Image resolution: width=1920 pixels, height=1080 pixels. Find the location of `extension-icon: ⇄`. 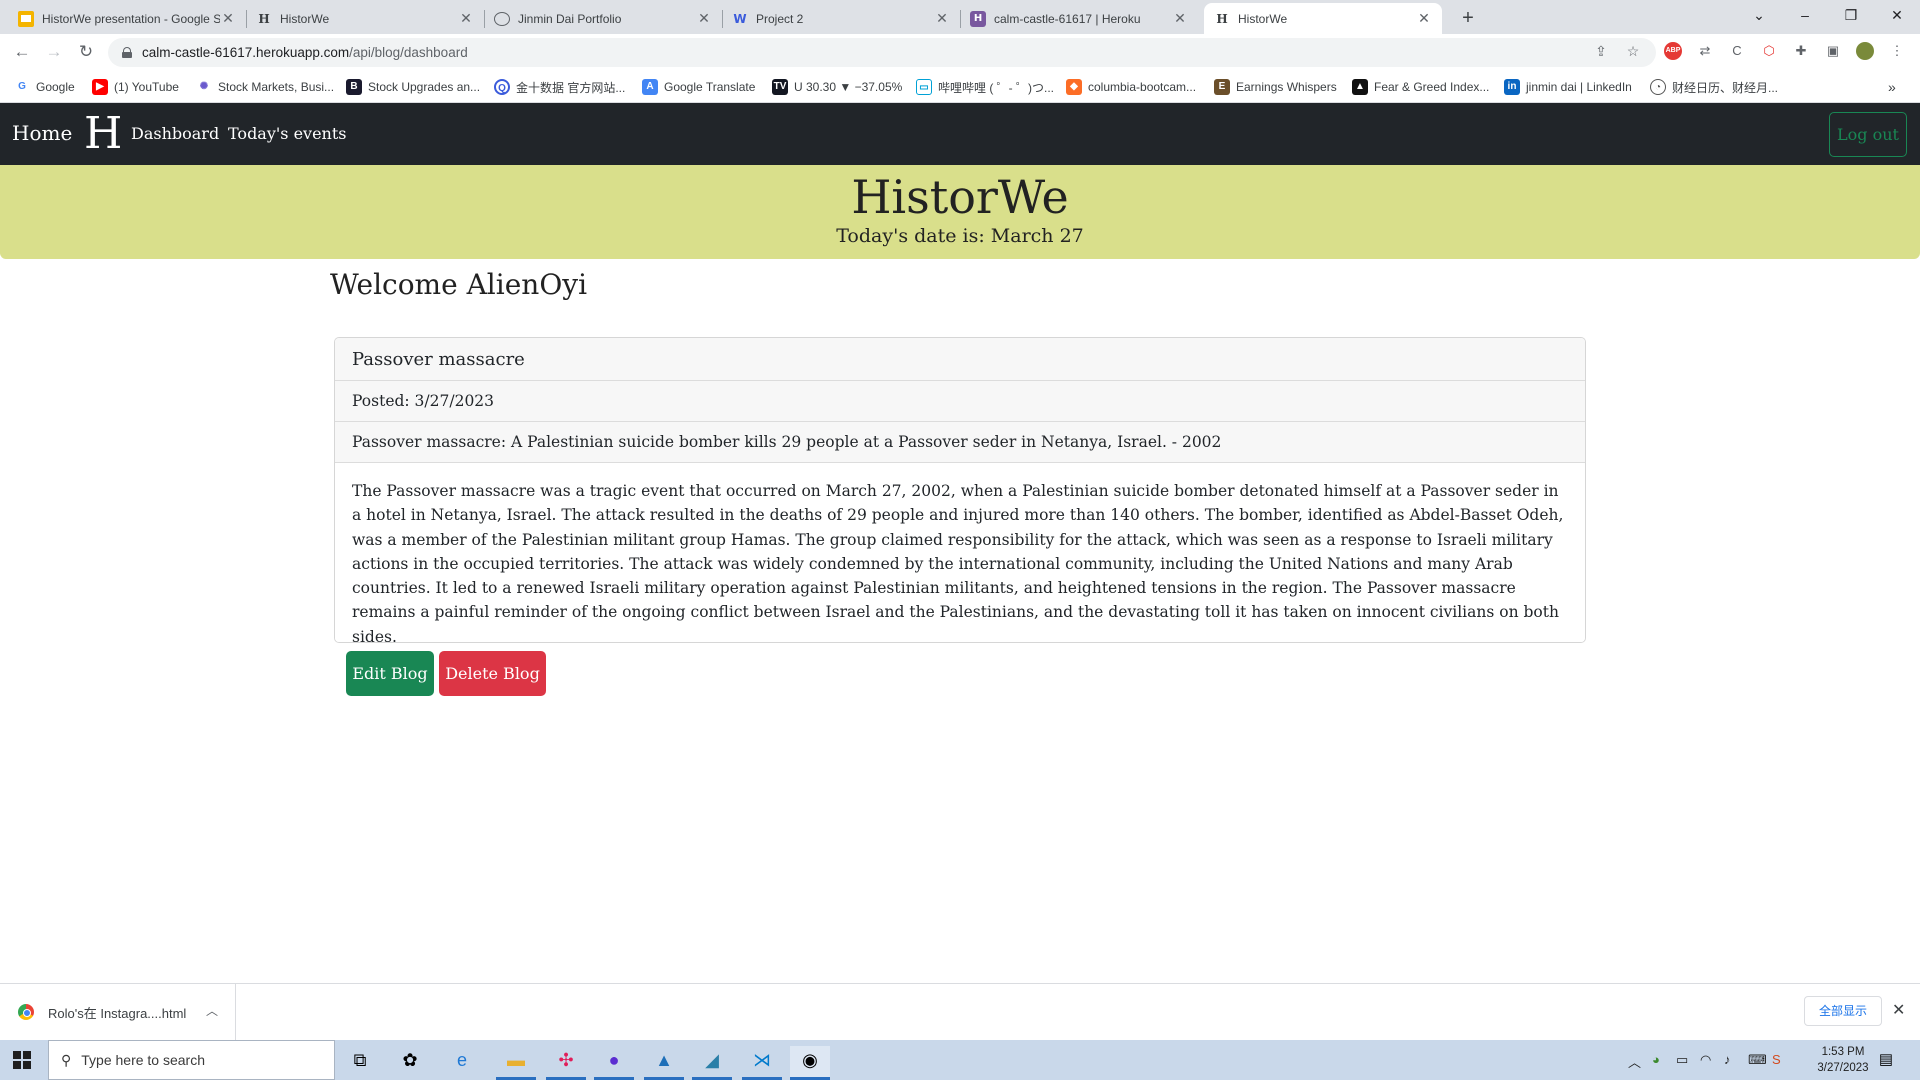

extension-icon: ⇄ is located at coordinates (1705, 51).